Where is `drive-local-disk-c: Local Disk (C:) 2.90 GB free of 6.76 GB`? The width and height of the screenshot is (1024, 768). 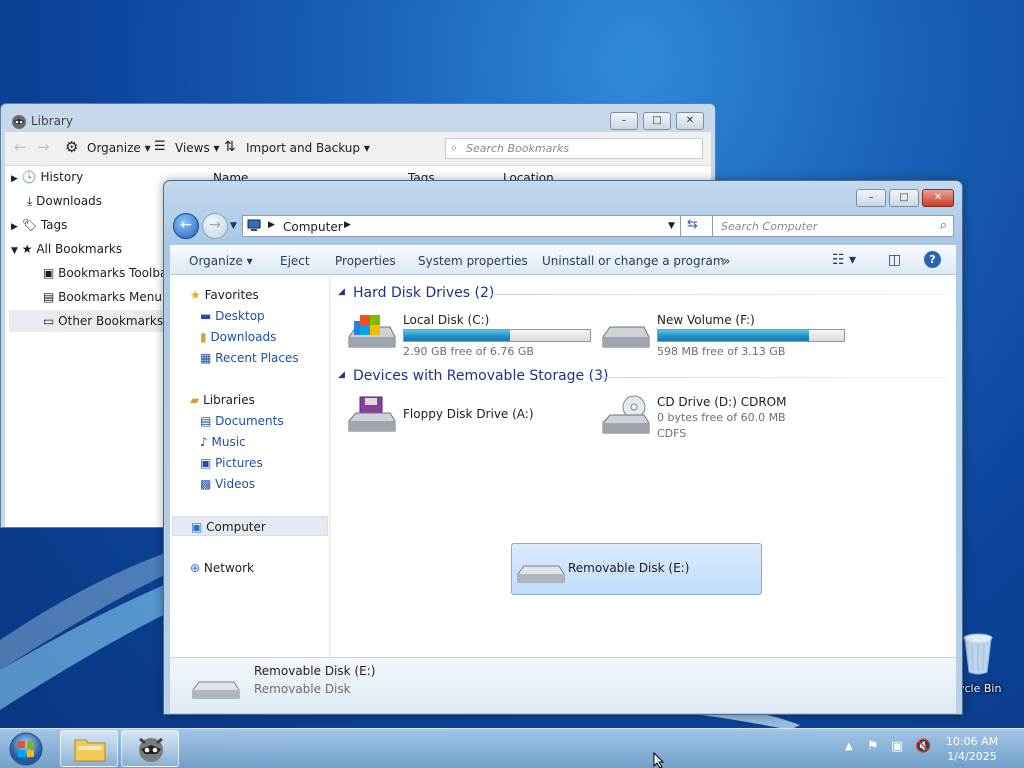 drive-local-disk-c: Local Disk (C:) 2.90 GB free of 6.76 GB is located at coordinates (471, 338).